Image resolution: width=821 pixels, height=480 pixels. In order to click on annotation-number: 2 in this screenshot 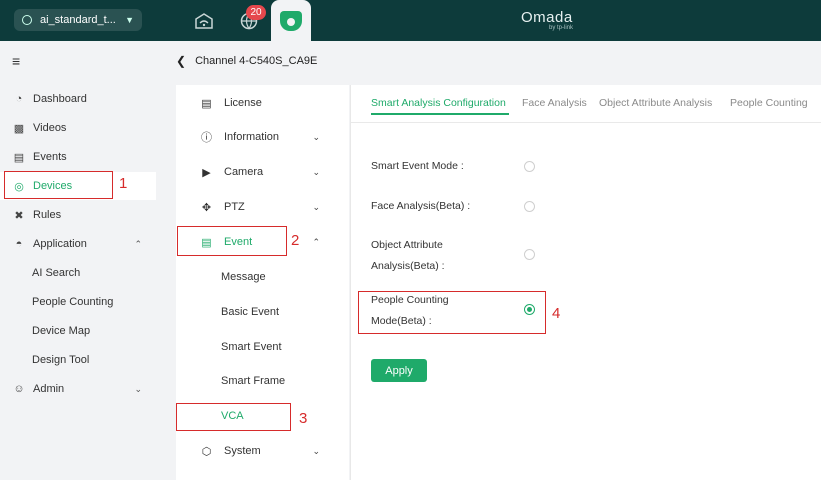, I will do `click(295, 240)`.